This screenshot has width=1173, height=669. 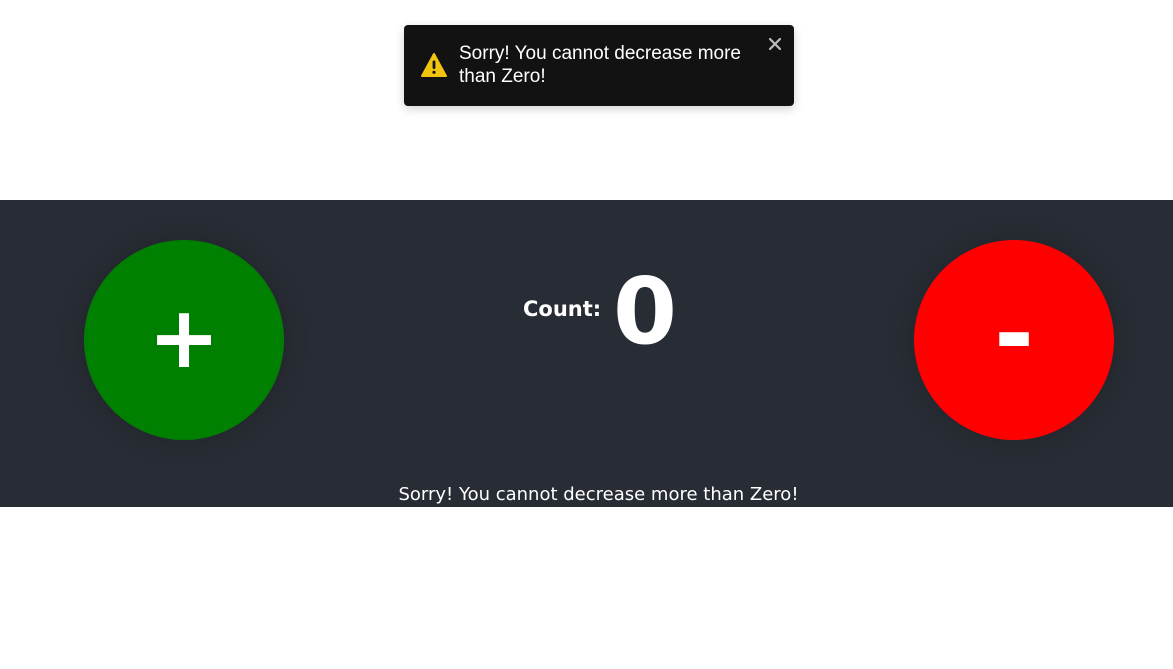 What do you see at coordinates (562, 309) in the screenshot?
I see `count-label: Count:` at bounding box center [562, 309].